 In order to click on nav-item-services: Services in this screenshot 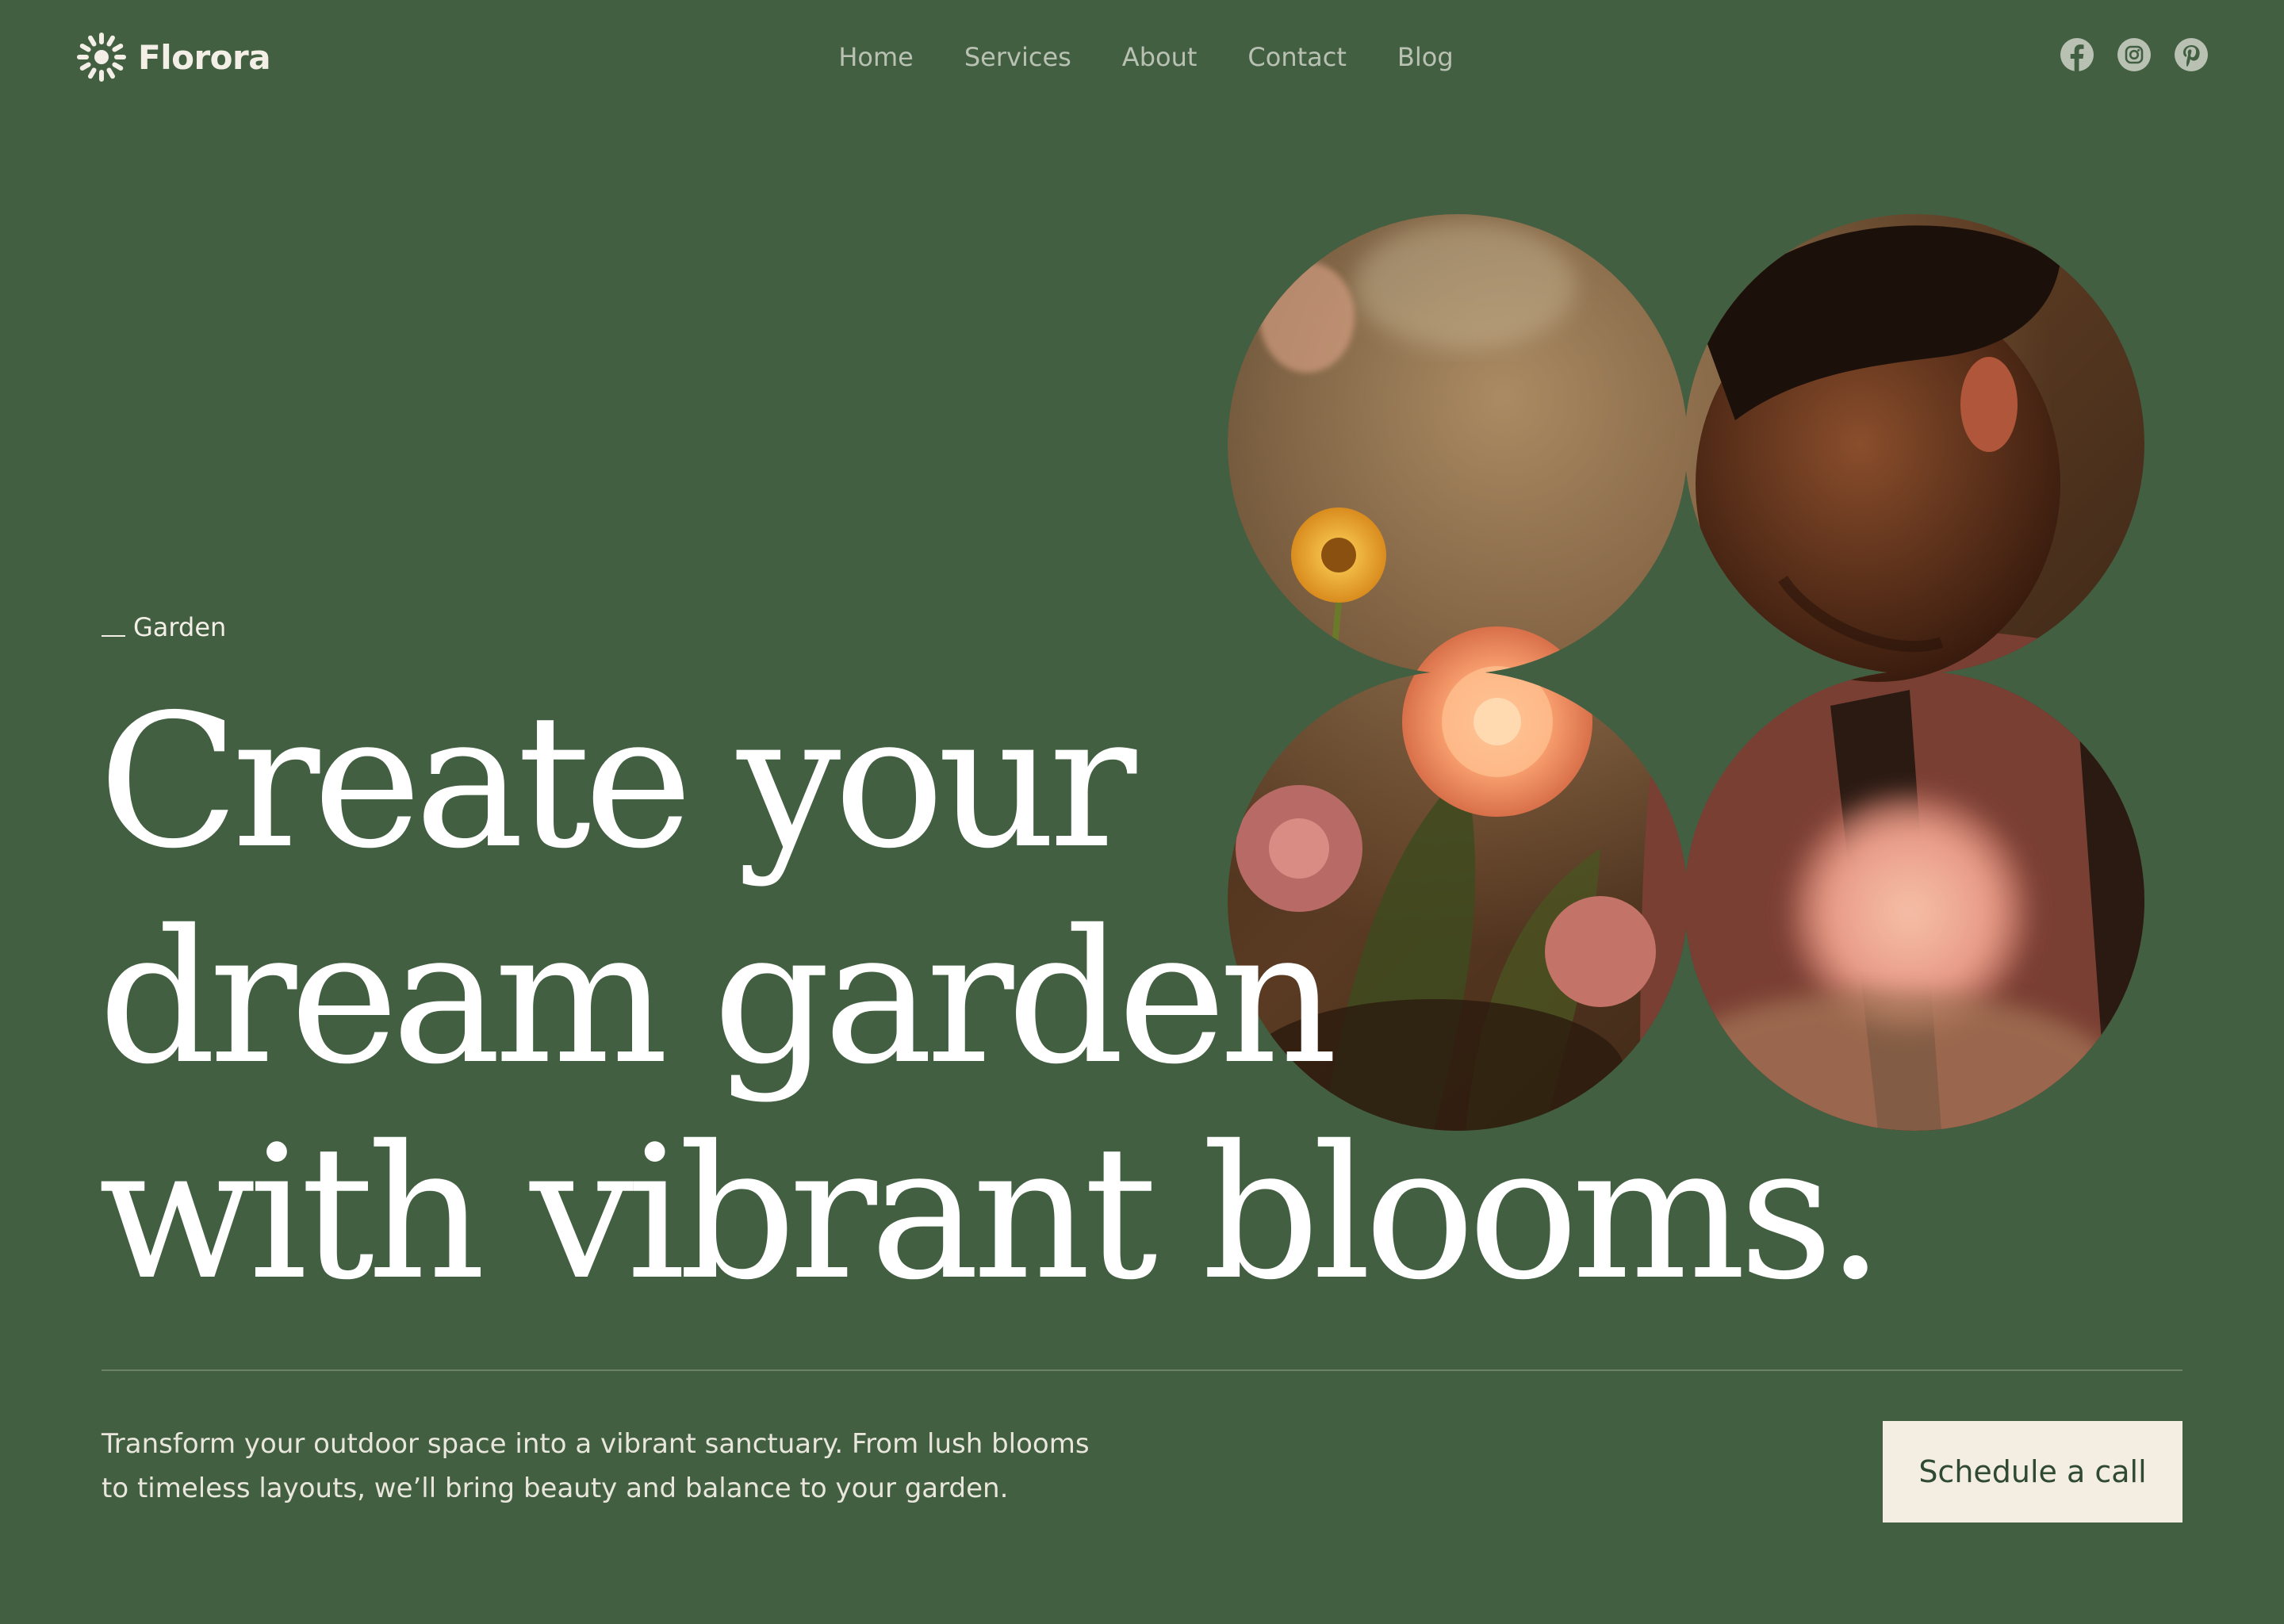, I will do `click(1017, 57)`.